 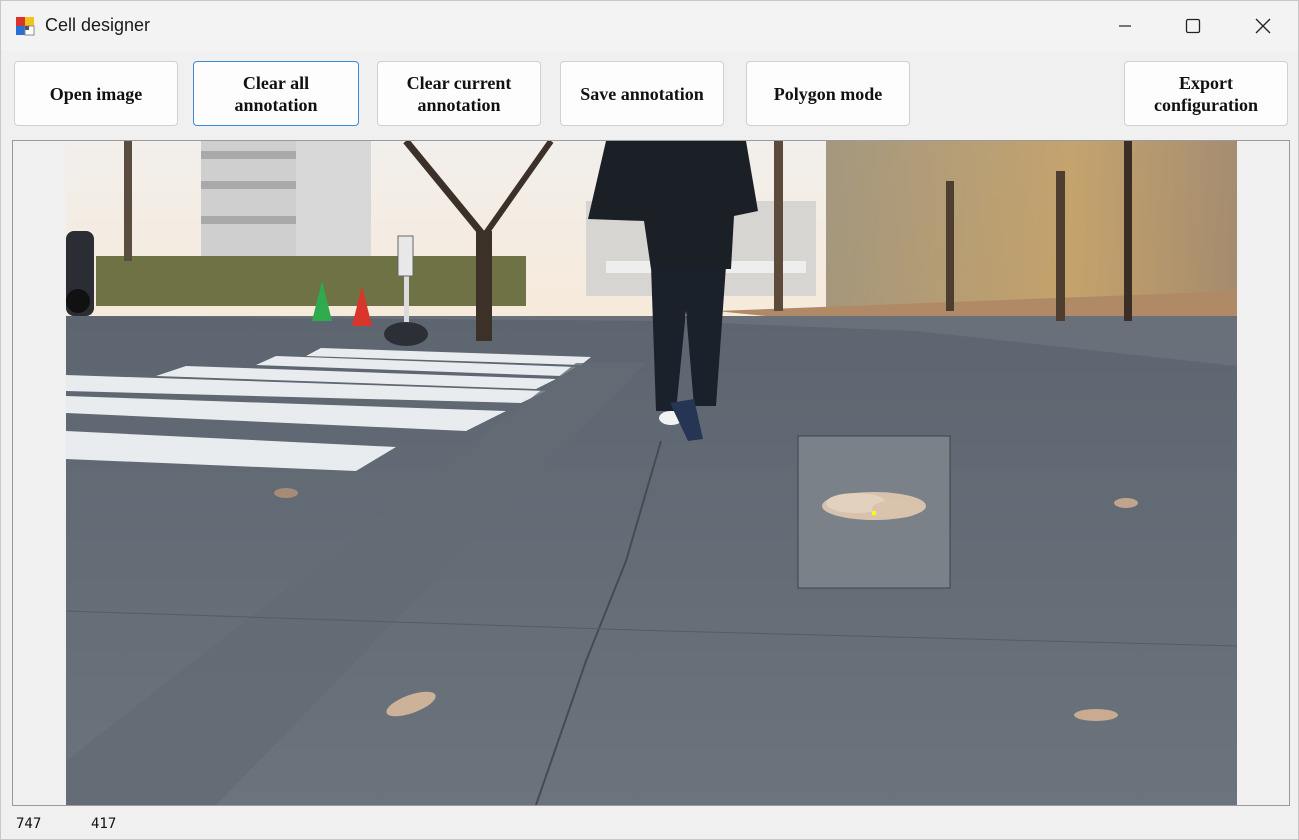 What do you see at coordinates (29, 824) in the screenshot?
I see `cursor-x-readout: 747` at bounding box center [29, 824].